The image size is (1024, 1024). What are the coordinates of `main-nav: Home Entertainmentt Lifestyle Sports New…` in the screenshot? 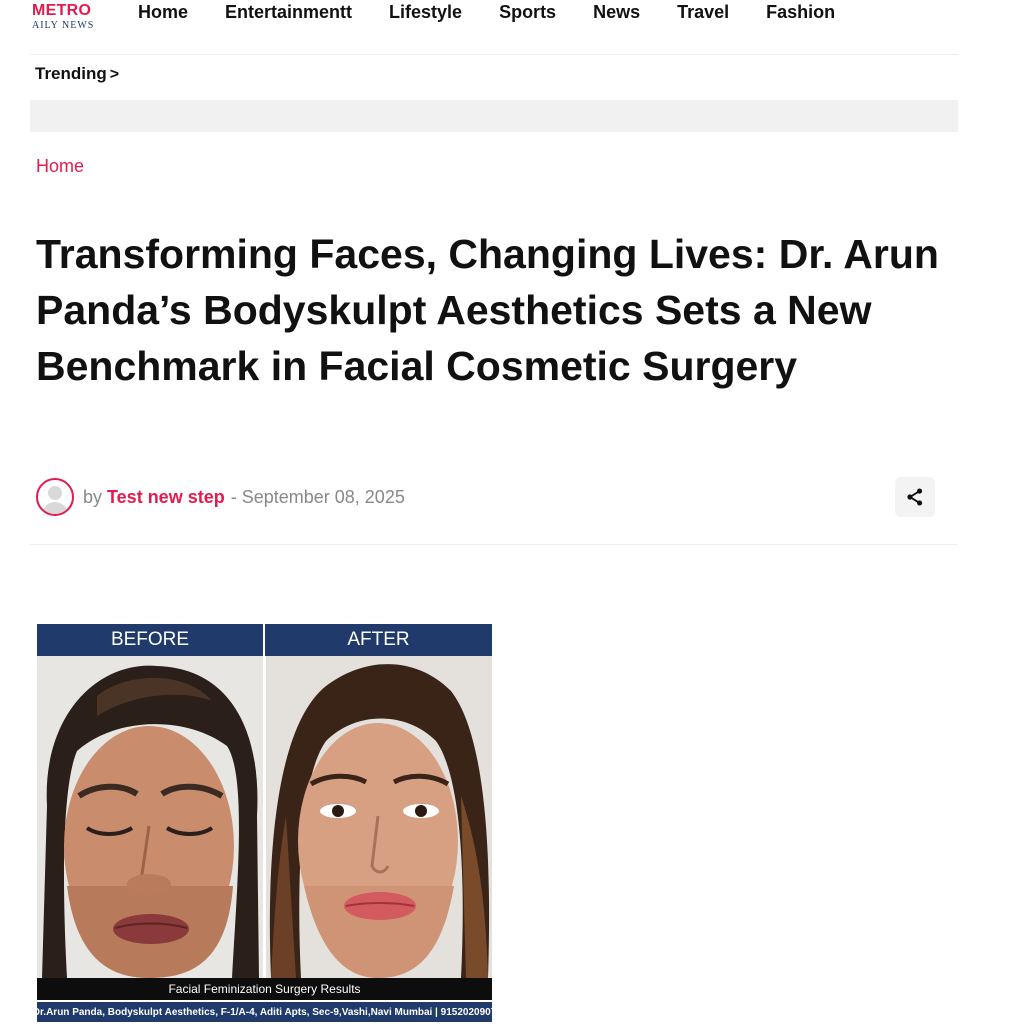 It's located at (486, 12).